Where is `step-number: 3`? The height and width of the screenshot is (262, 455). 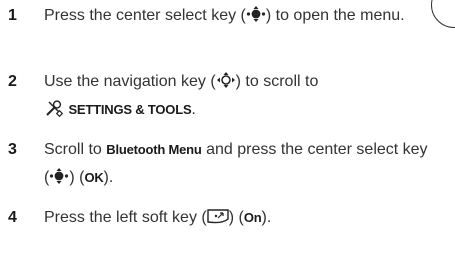 step-number: 3 is located at coordinates (12, 149).